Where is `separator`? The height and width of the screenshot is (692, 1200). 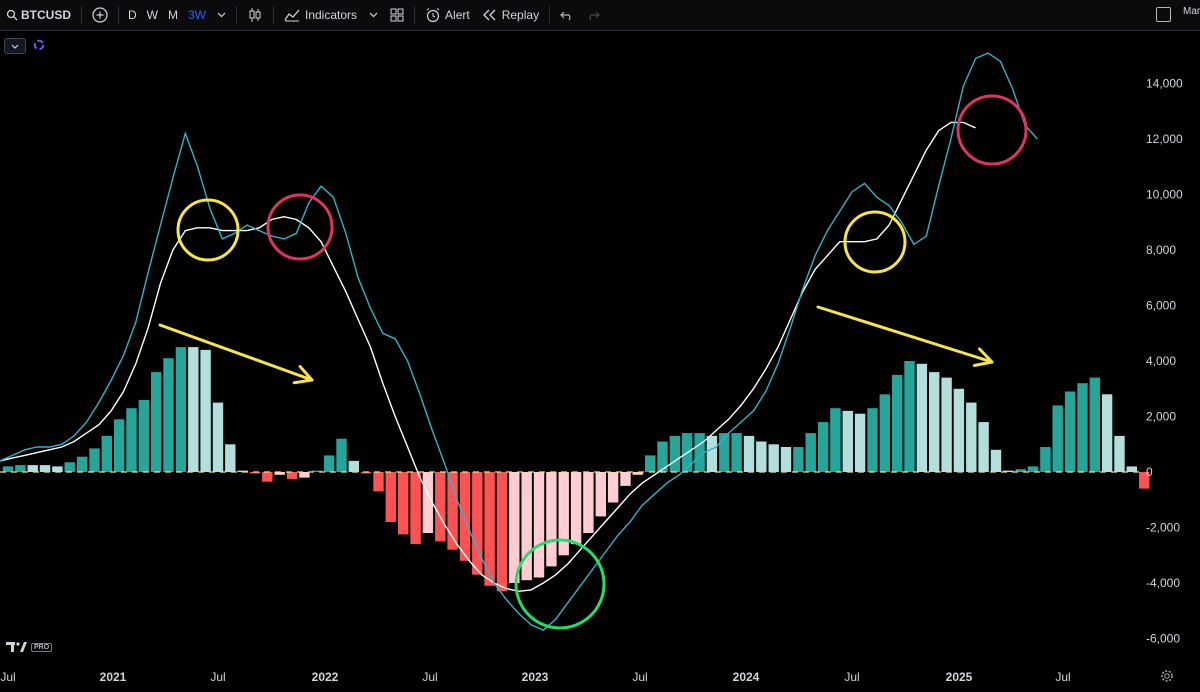 separator is located at coordinates (273, 15).